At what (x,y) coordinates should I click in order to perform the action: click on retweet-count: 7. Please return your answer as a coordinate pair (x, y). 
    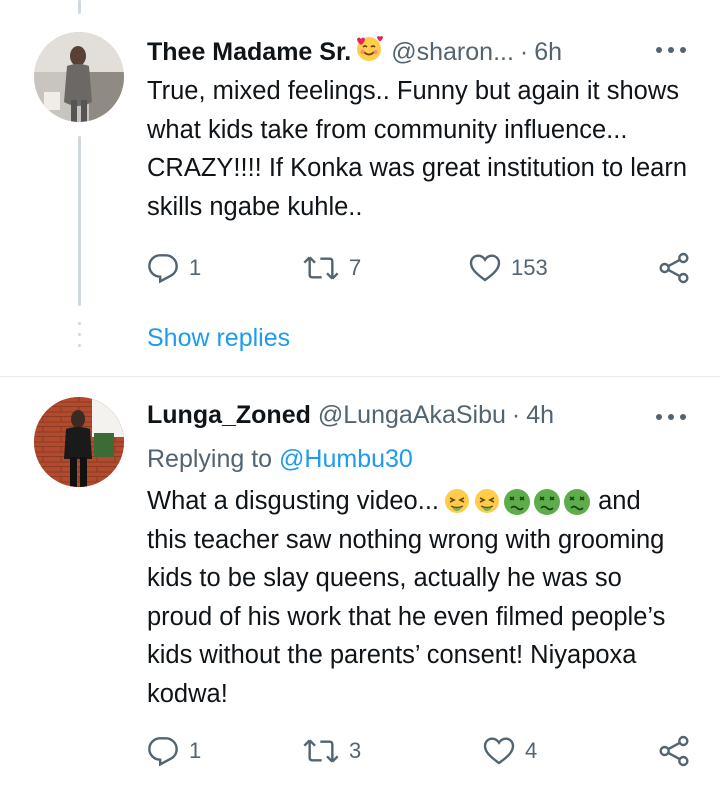
    Looking at the image, I should click on (355, 267).